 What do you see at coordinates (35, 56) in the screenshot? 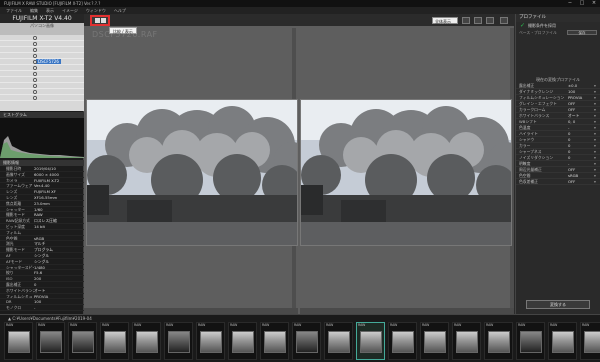
I see `disc-icon` at bounding box center [35, 56].